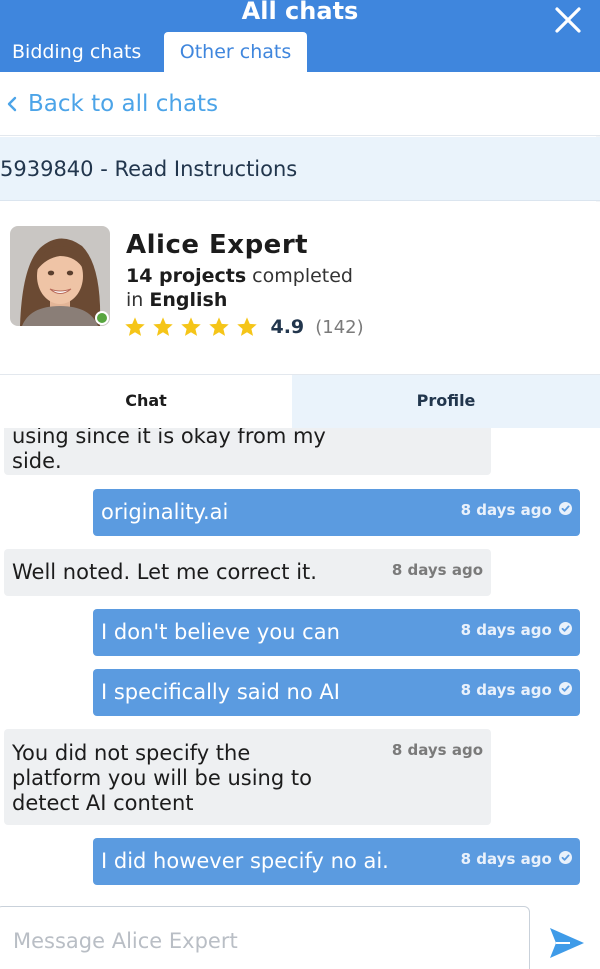  I want to click on message-text: Well noted. Let me correct it., so click(164, 572).